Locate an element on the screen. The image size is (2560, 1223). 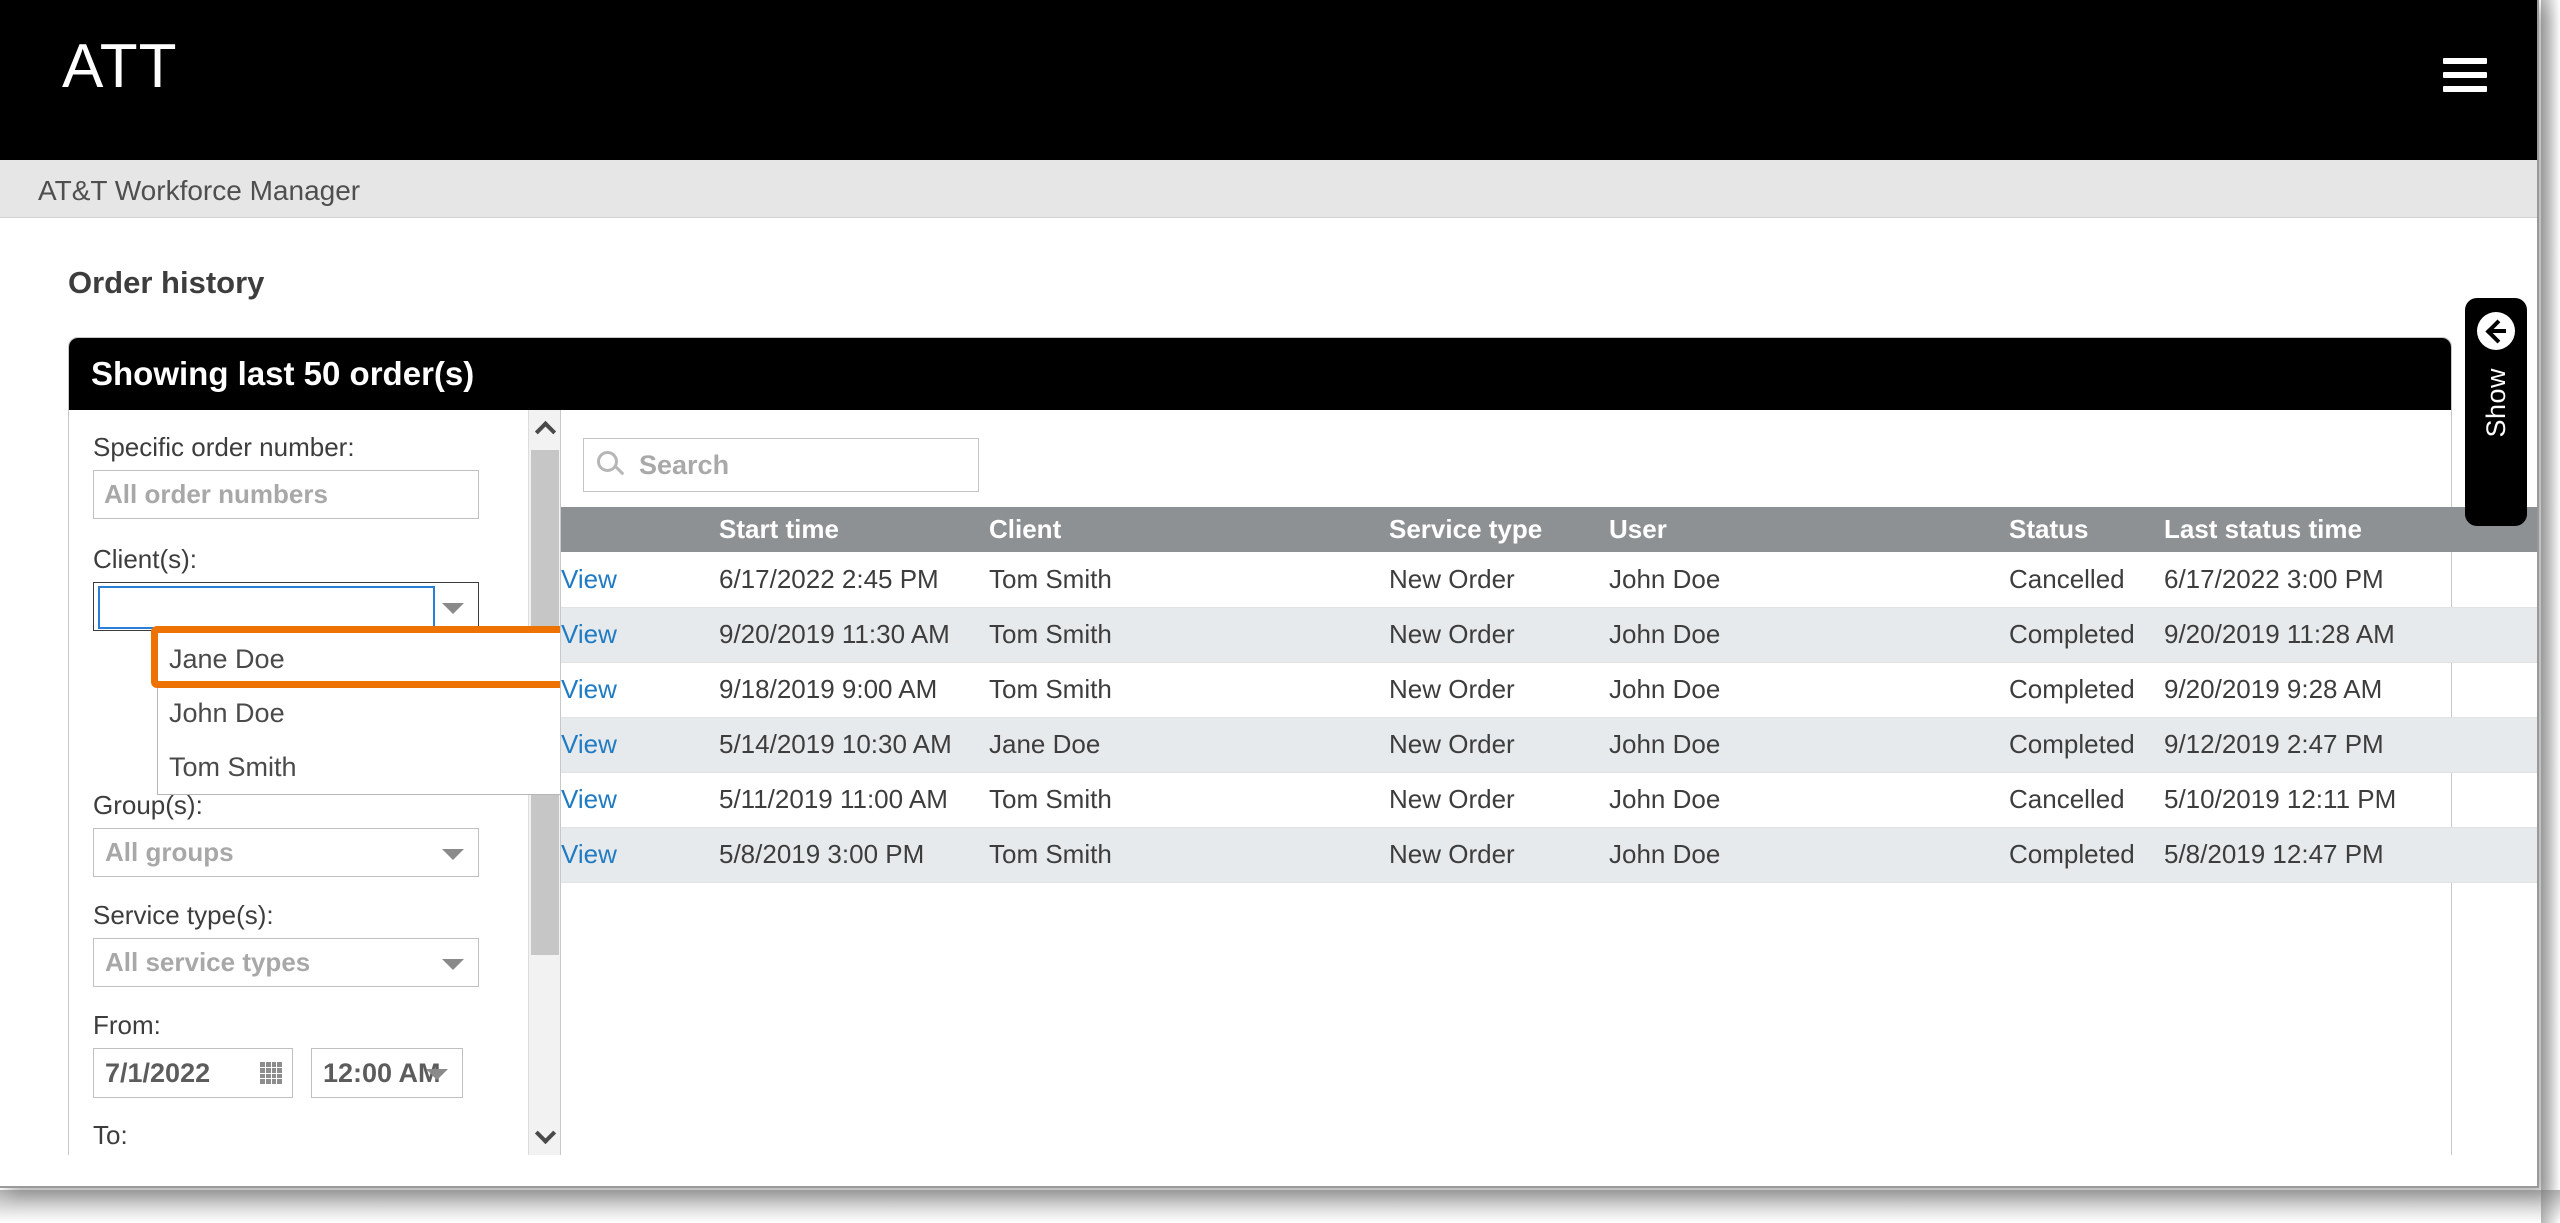
column-header-client: Client is located at coordinates (1189, 529).